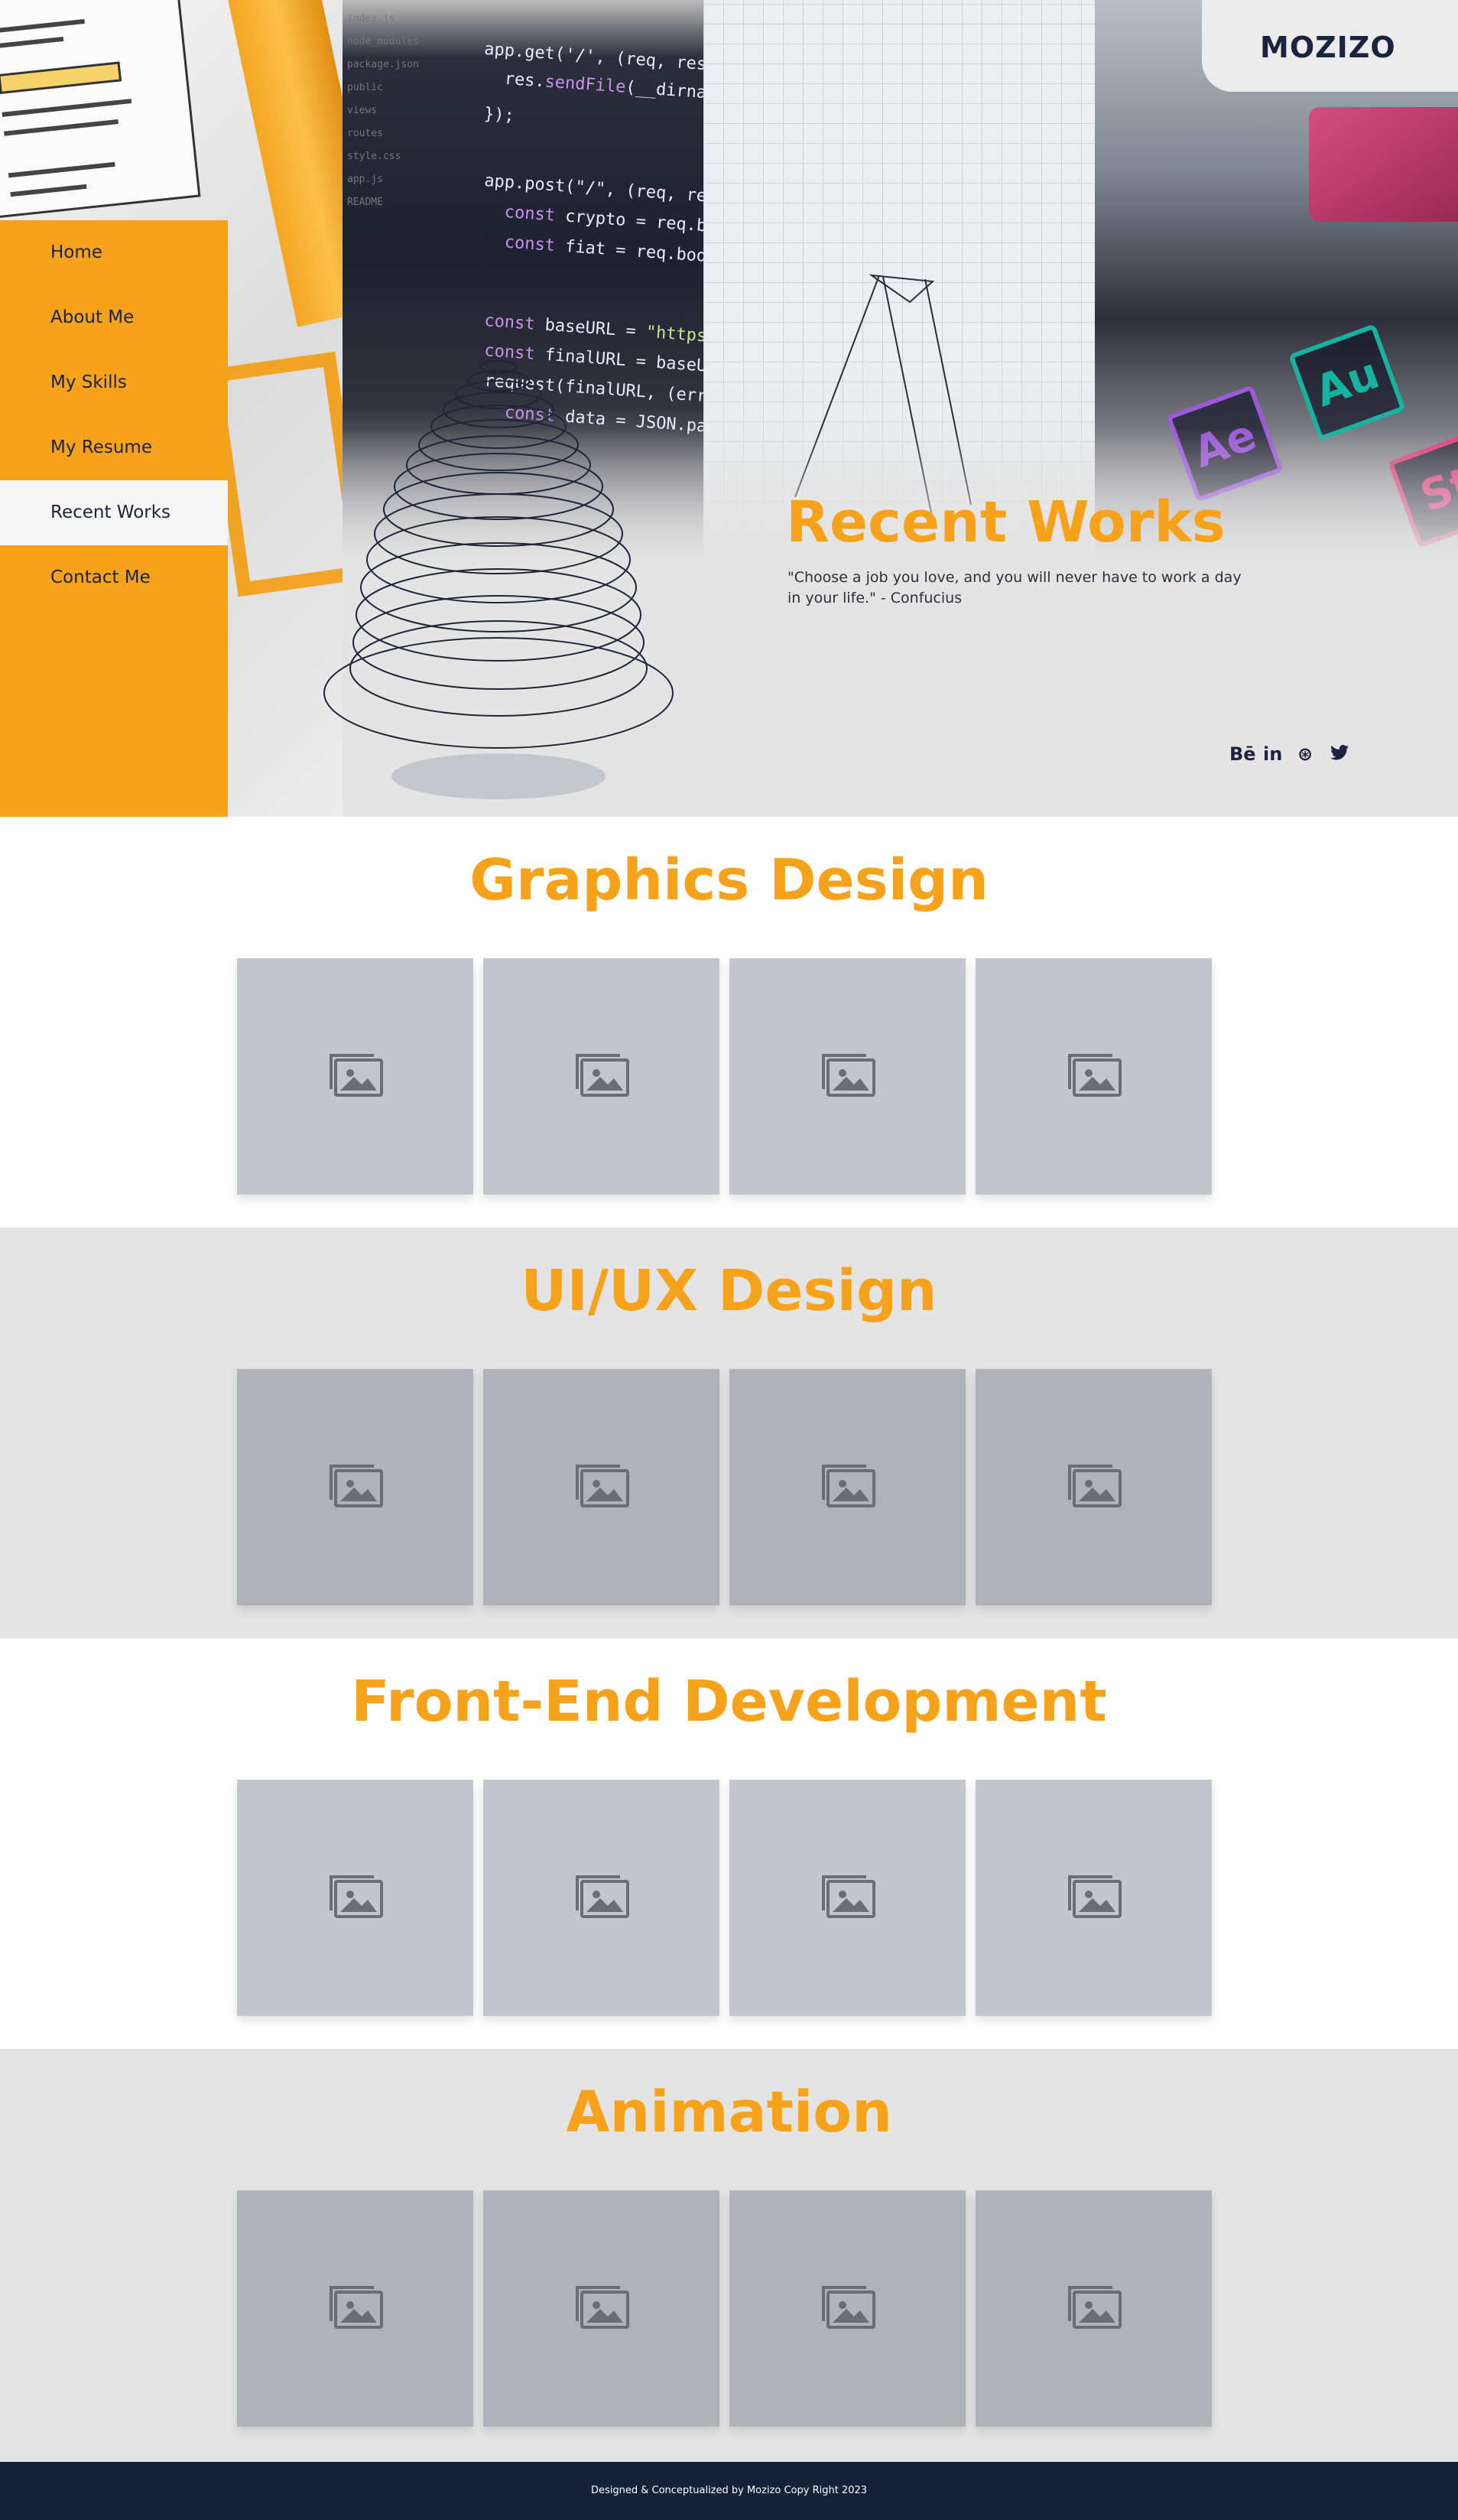 The height and width of the screenshot is (2520, 1458). What do you see at coordinates (101, 110) in the screenshot?
I see `wireframe-sketch` at bounding box center [101, 110].